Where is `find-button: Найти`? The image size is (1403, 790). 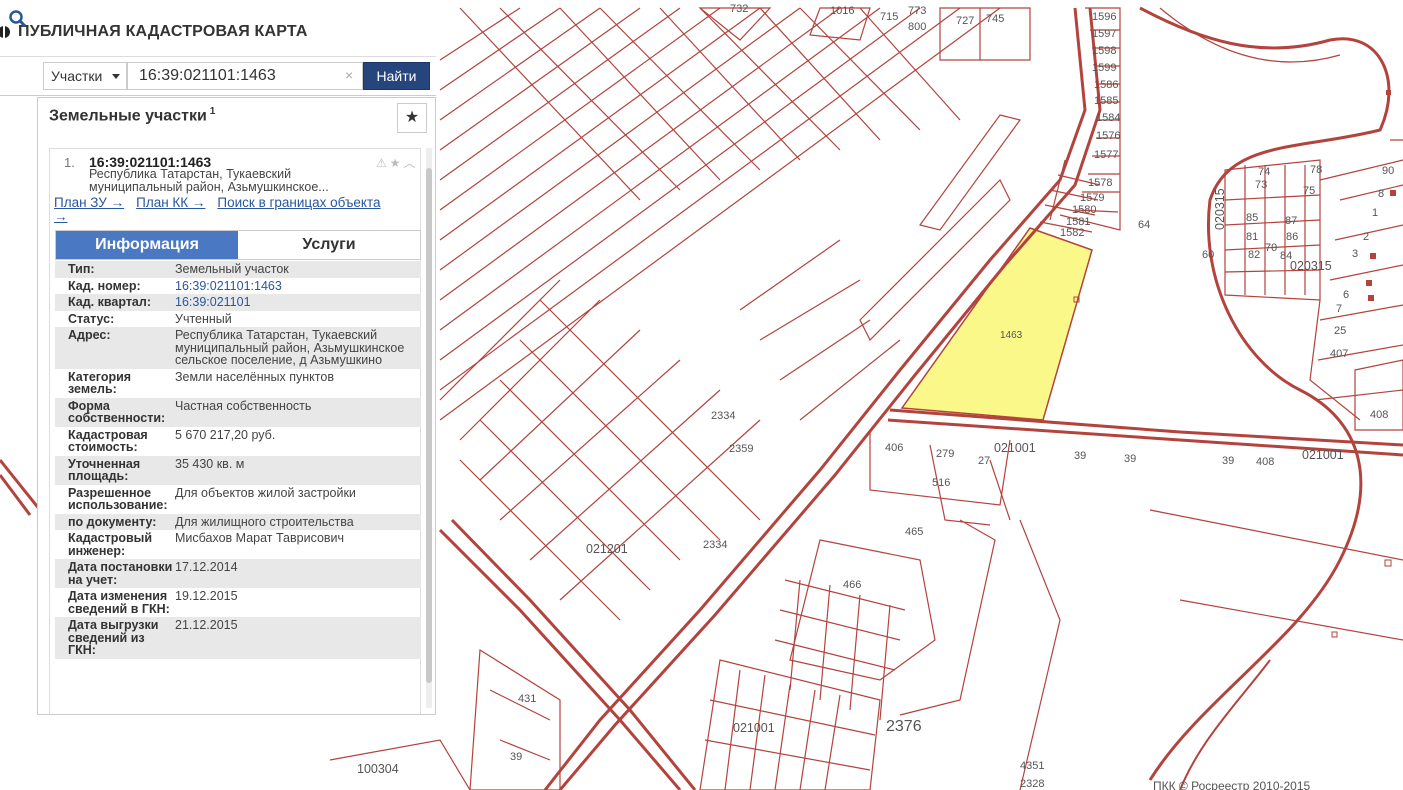
find-button: Найти is located at coordinates (396, 76).